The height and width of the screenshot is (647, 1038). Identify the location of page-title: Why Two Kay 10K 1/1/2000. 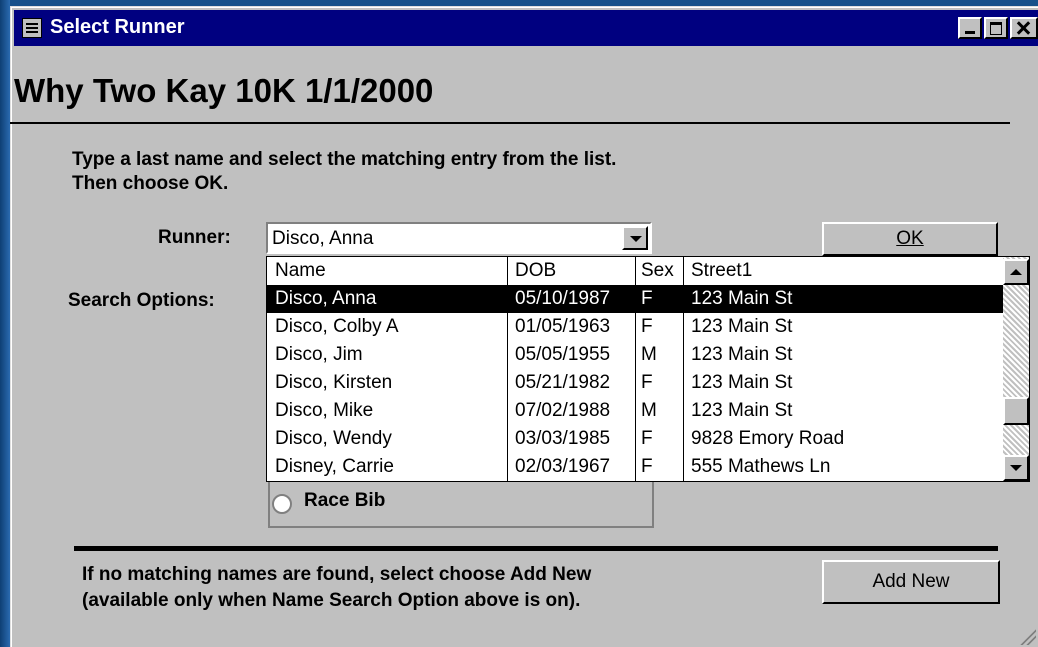
(224, 90).